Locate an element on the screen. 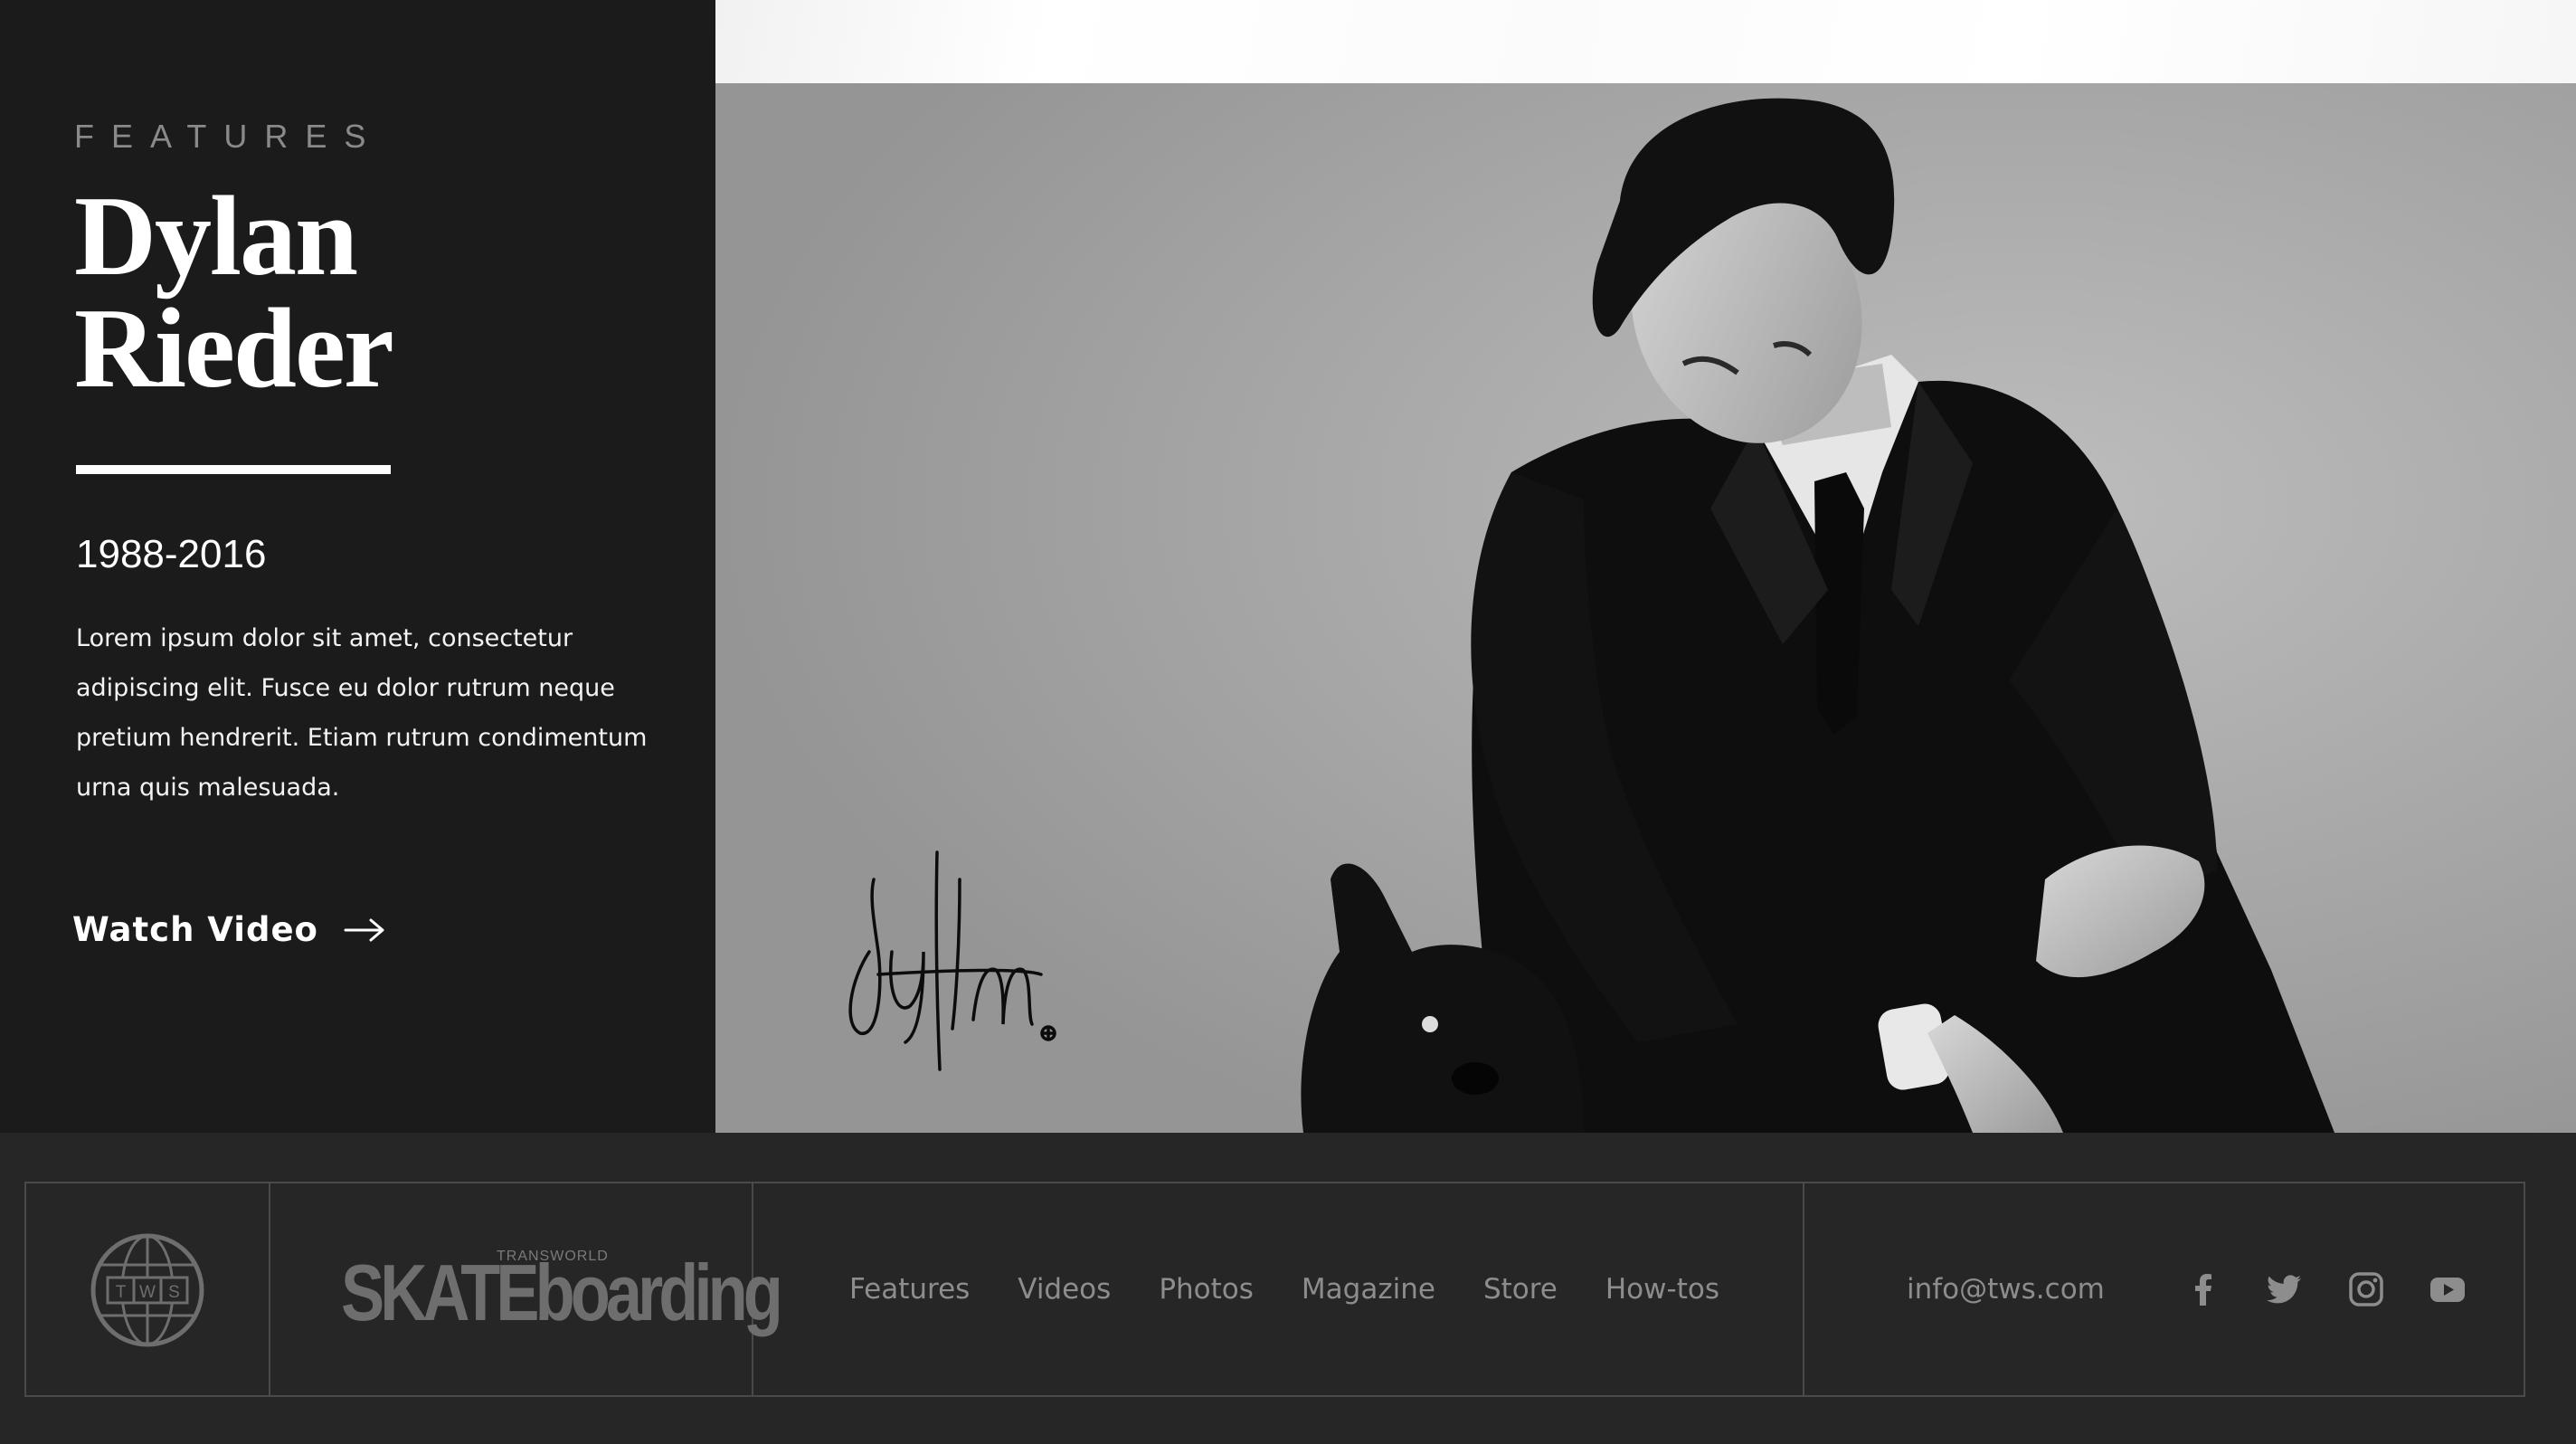 The width and height of the screenshot is (2576, 1444). nav-link-features: Features is located at coordinates (910, 1290).